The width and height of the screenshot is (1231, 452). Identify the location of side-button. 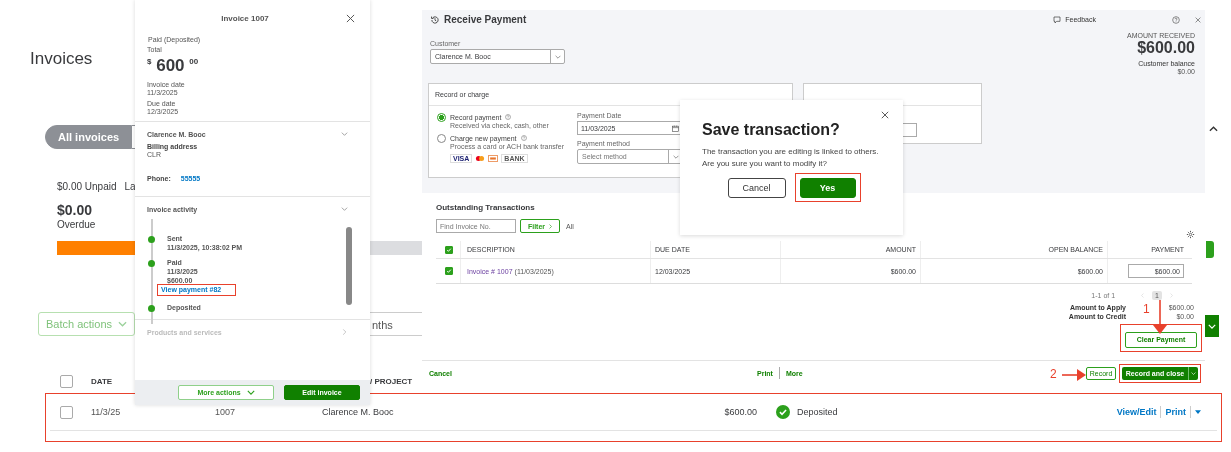
(1210, 249).